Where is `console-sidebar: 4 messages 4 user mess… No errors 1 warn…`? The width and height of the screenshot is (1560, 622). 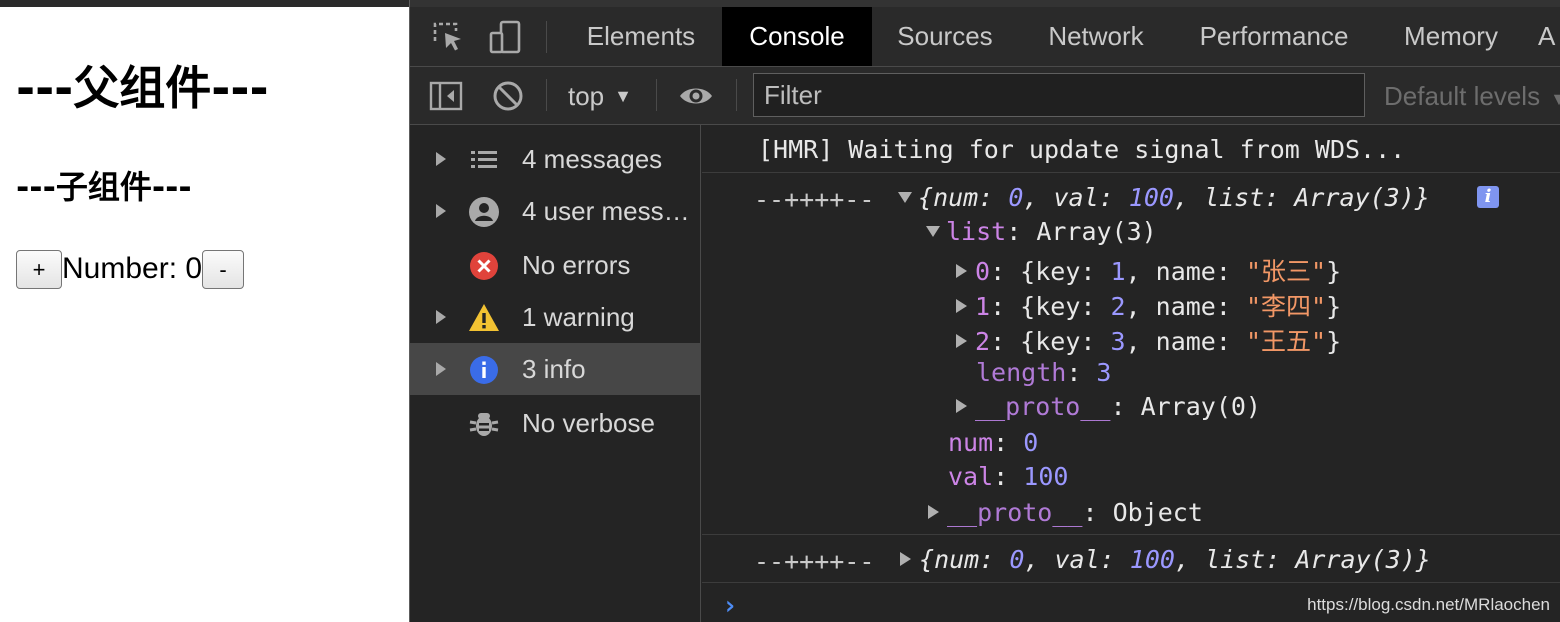
console-sidebar: 4 messages 4 user mess… No errors 1 warn… is located at coordinates (555, 373).